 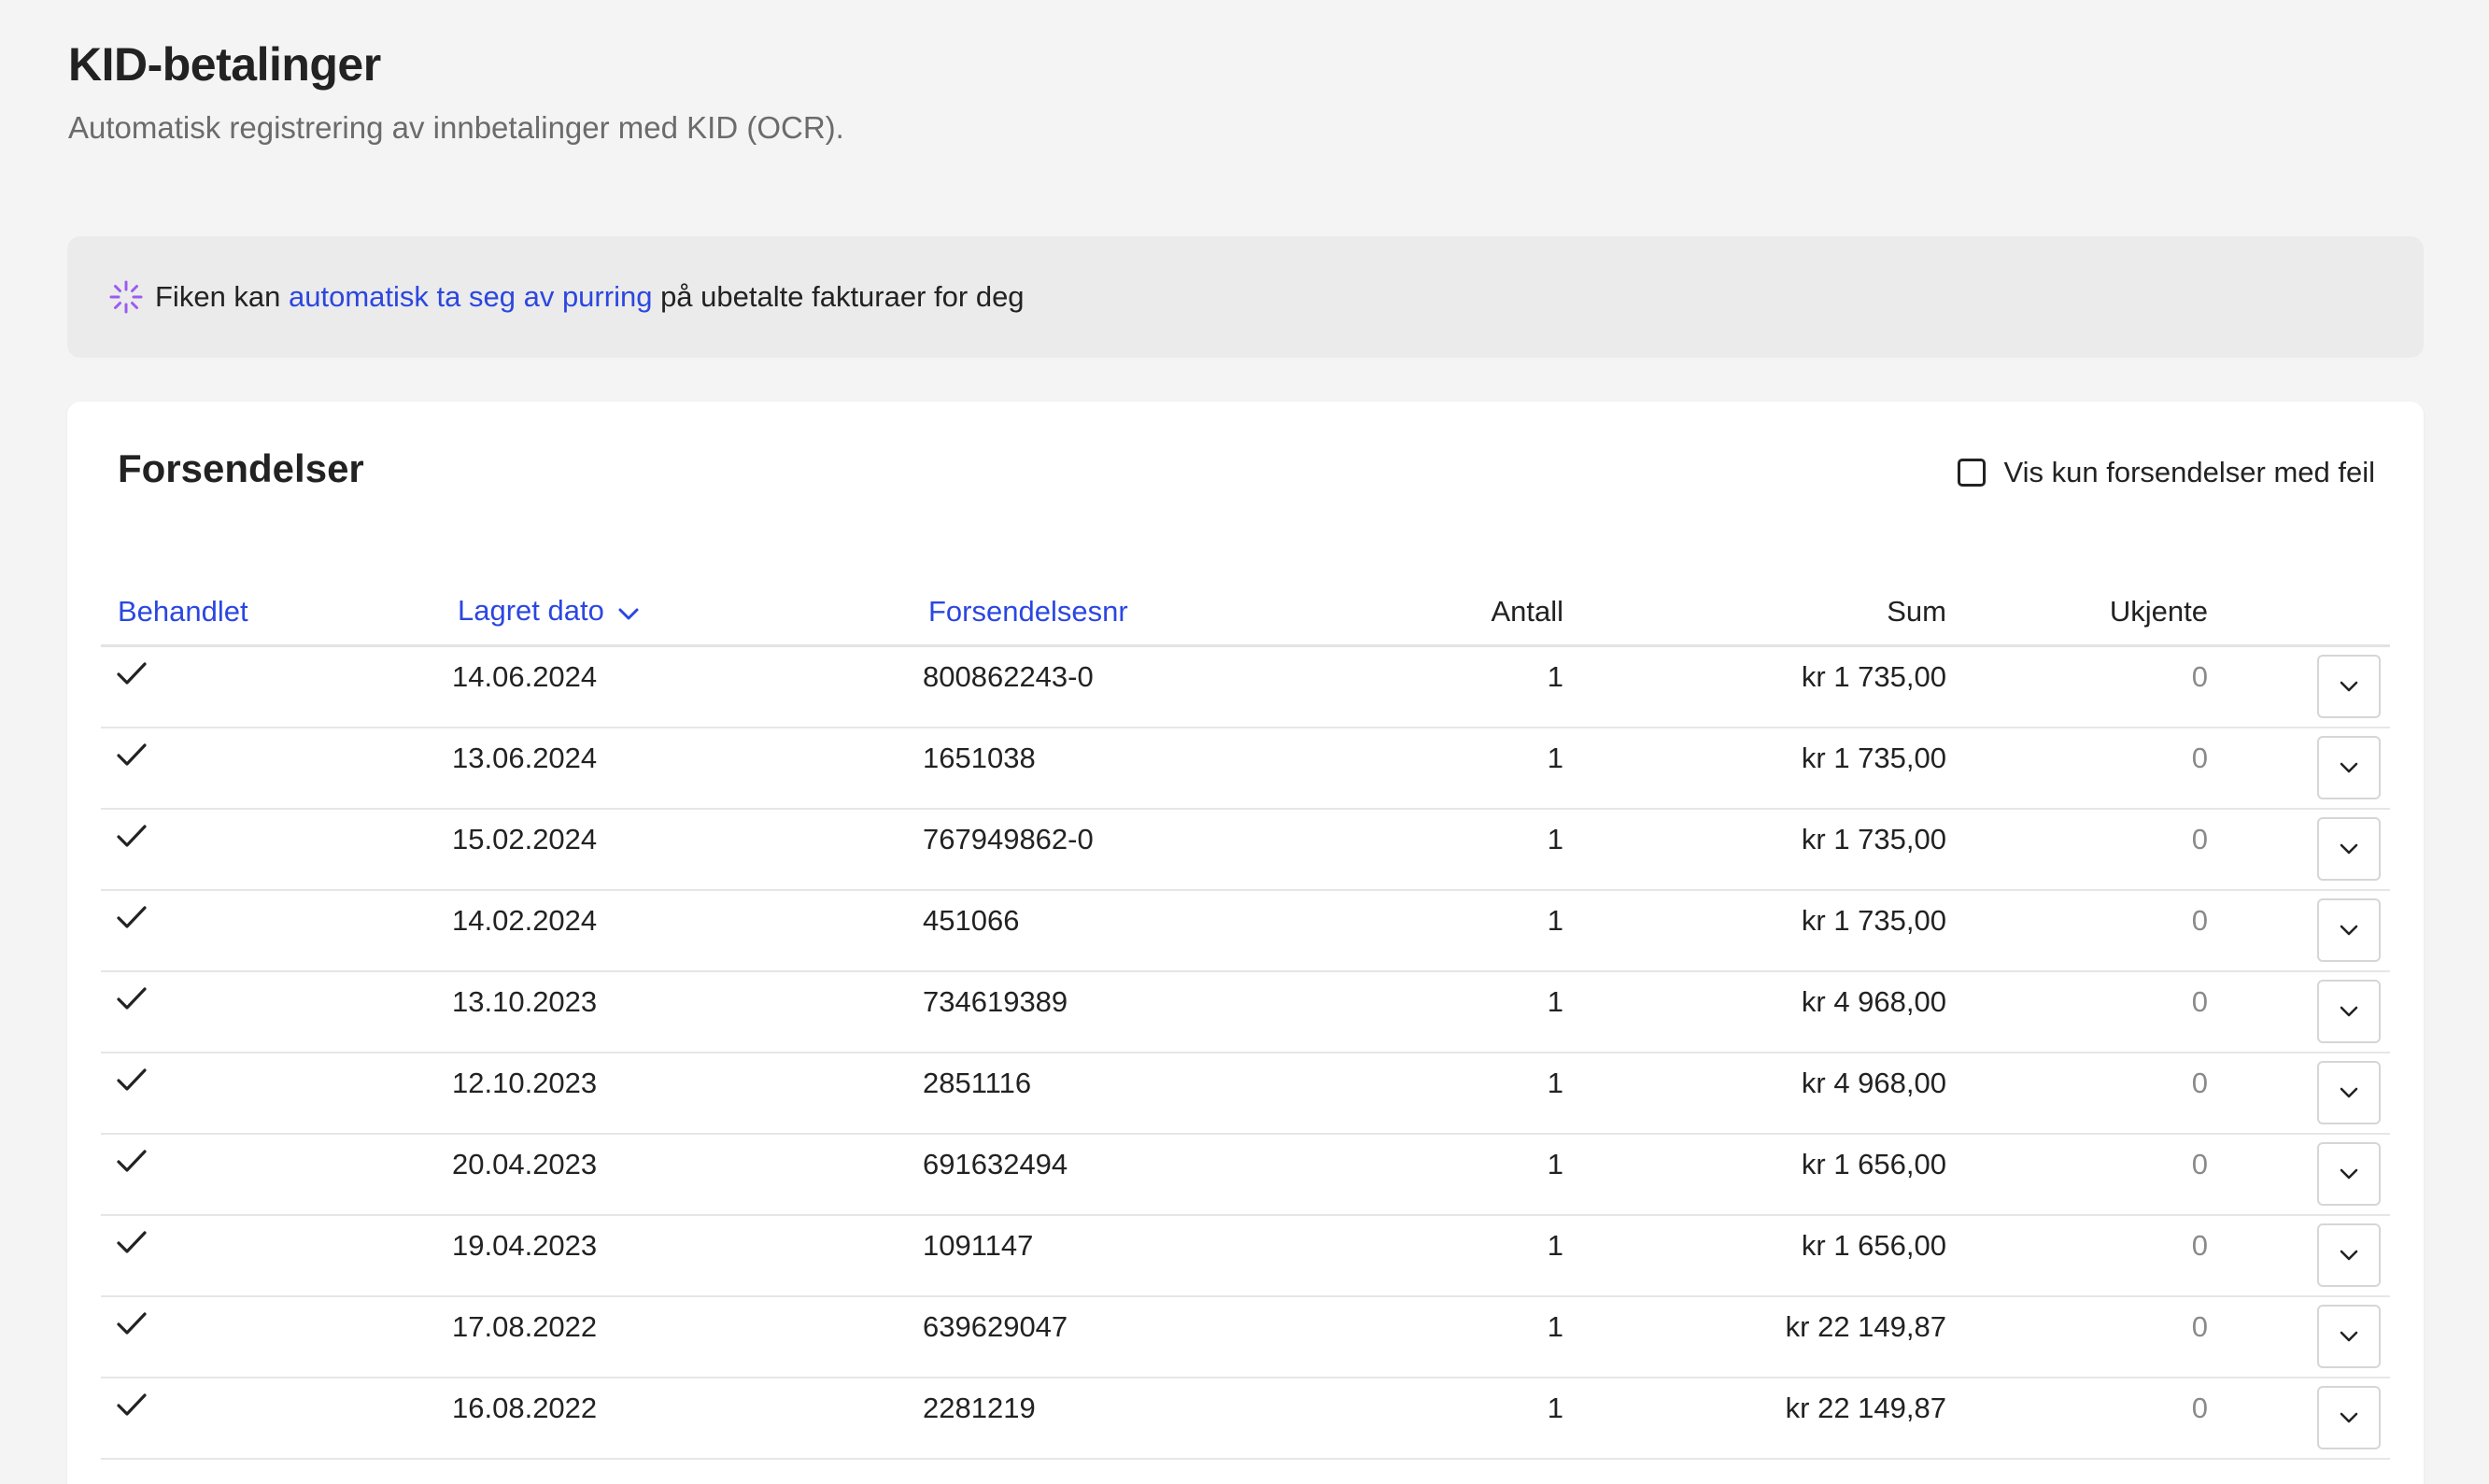 What do you see at coordinates (222, 296) in the screenshot?
I see `banner-text-before: Fiken kan` at bounding box center [222, 296].